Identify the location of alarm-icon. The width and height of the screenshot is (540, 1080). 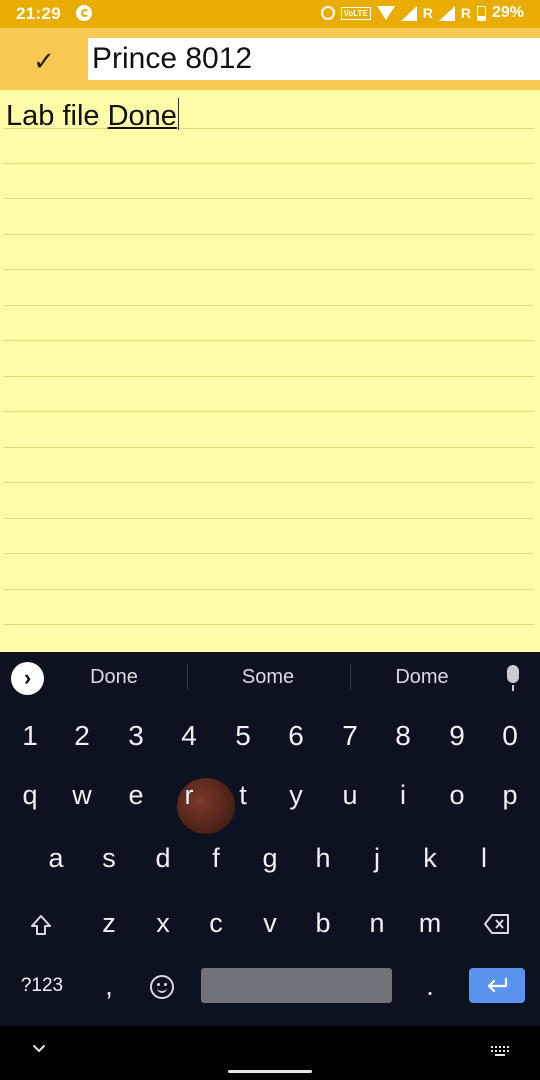
(327, 13).